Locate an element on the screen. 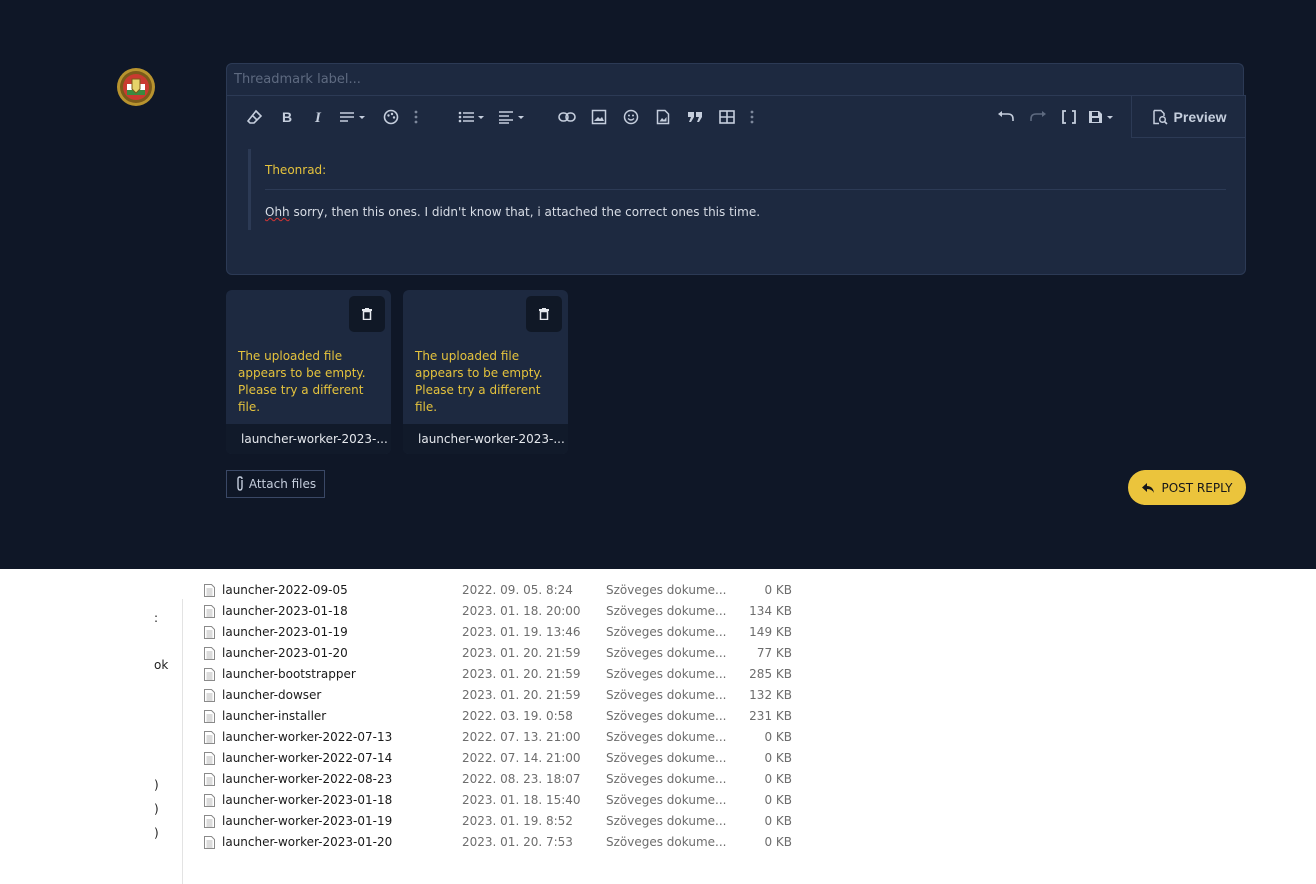 This screenshot has height=884, width=1316. file-name: launcher-worker-2022-07-14 is located at coordinates (307, 758).